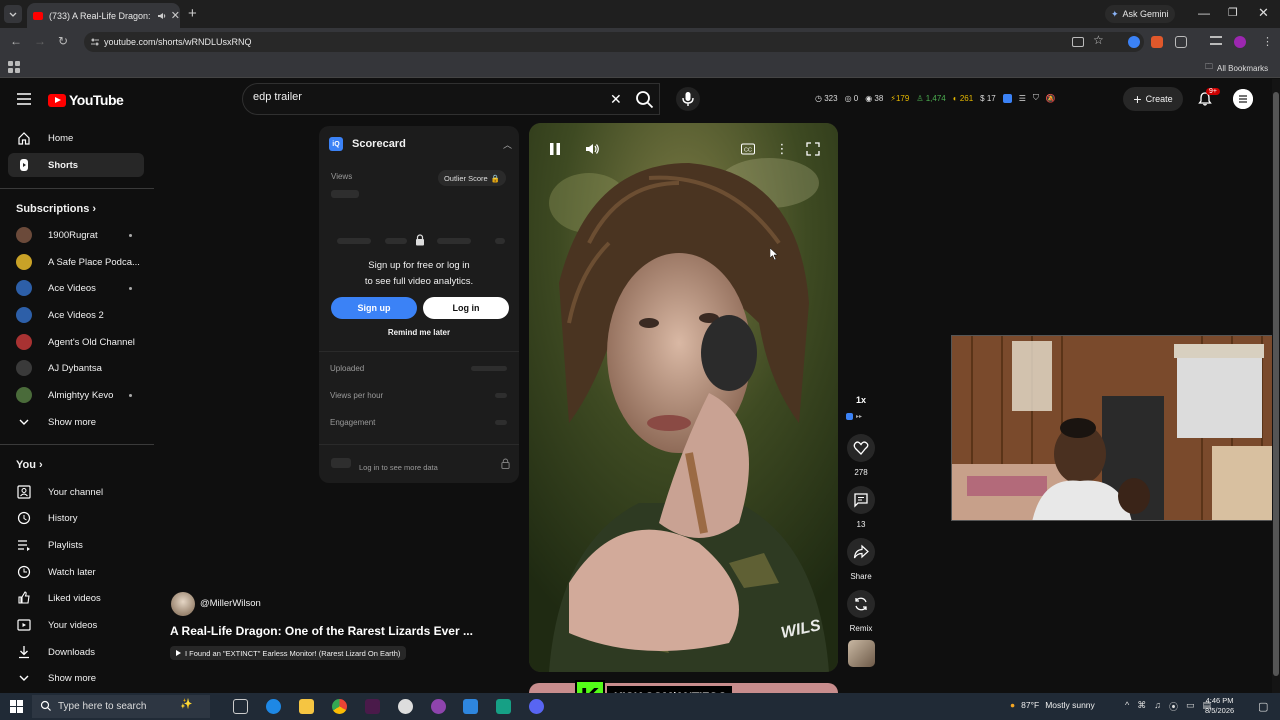  What do you see at coordinates (438, 706) in the screenshot?
I see `app-multicolor-icon` at bounding box center [438, 706].